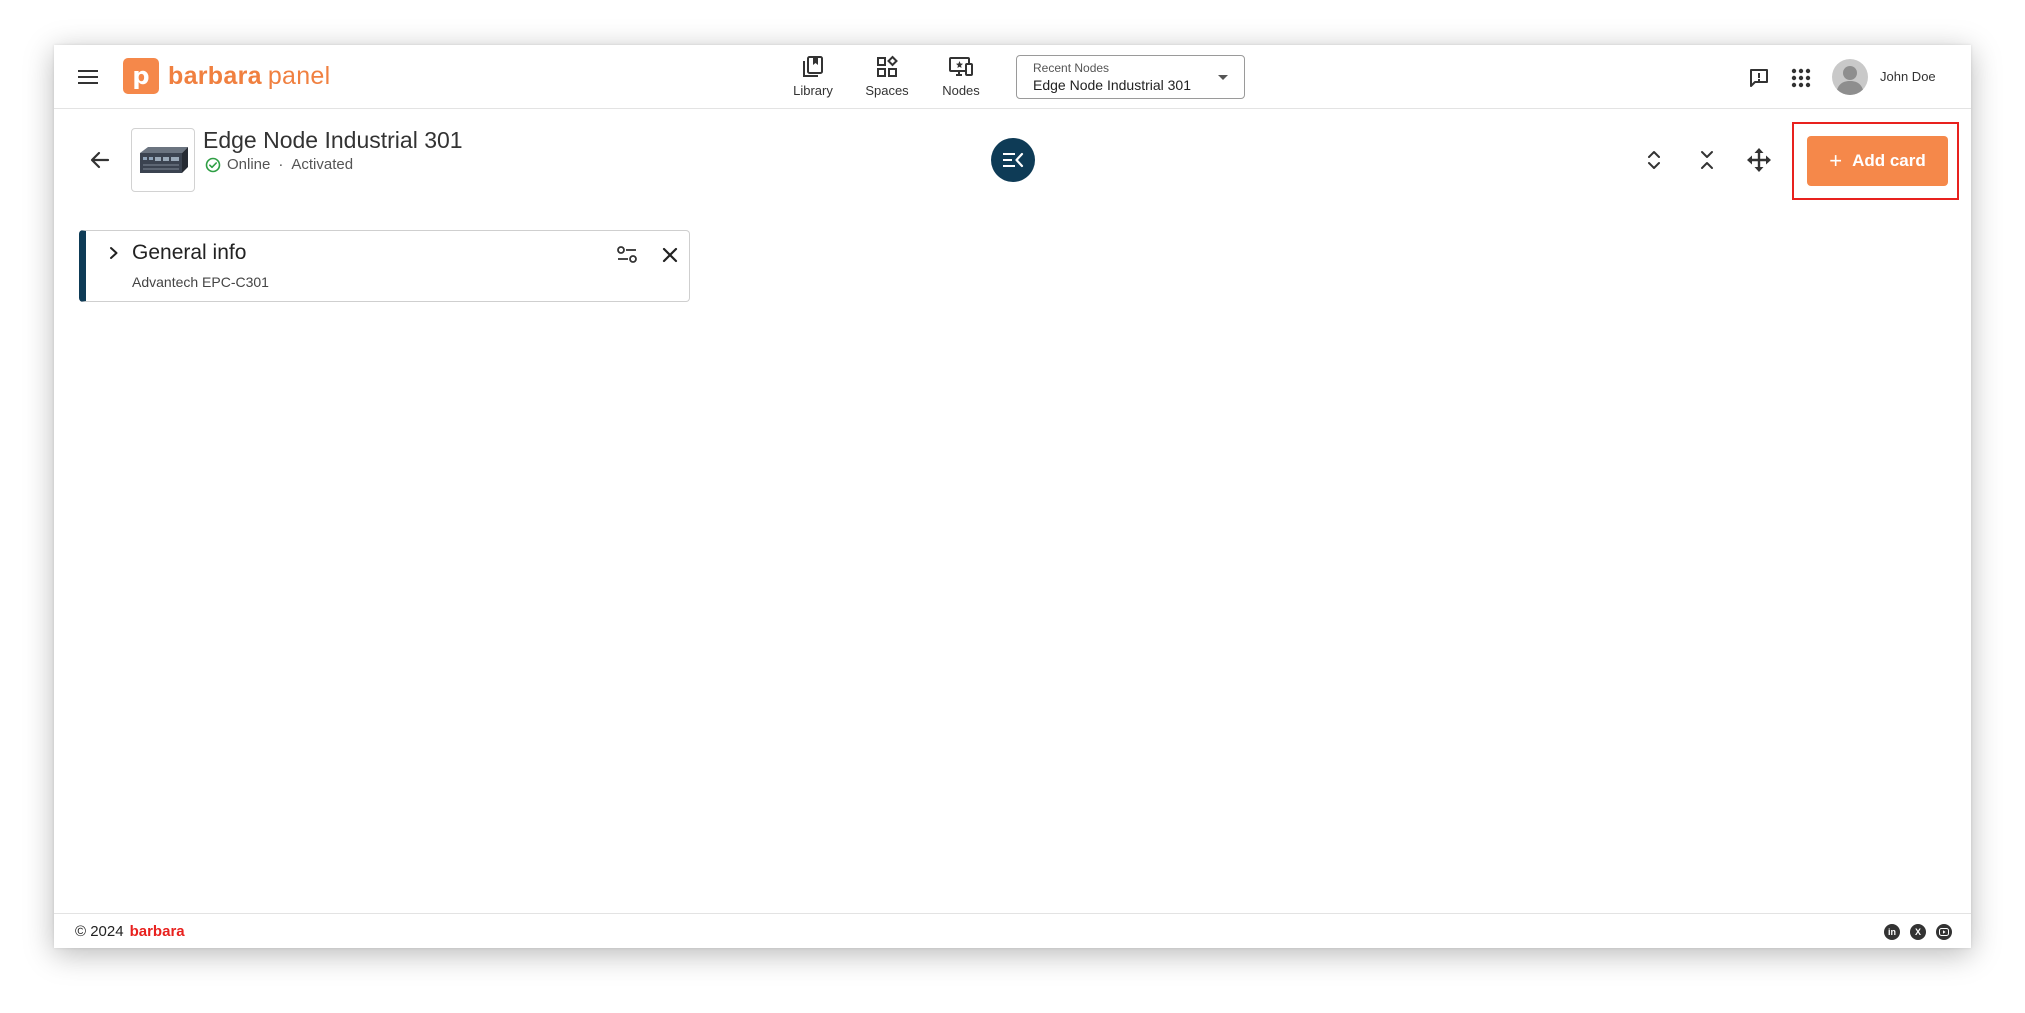 The image size is (2025, 1013). Describe the element at coordinates (200, 282) in the screenshot. I see `card-subtitle: Advantech EPC-C301` at that location.